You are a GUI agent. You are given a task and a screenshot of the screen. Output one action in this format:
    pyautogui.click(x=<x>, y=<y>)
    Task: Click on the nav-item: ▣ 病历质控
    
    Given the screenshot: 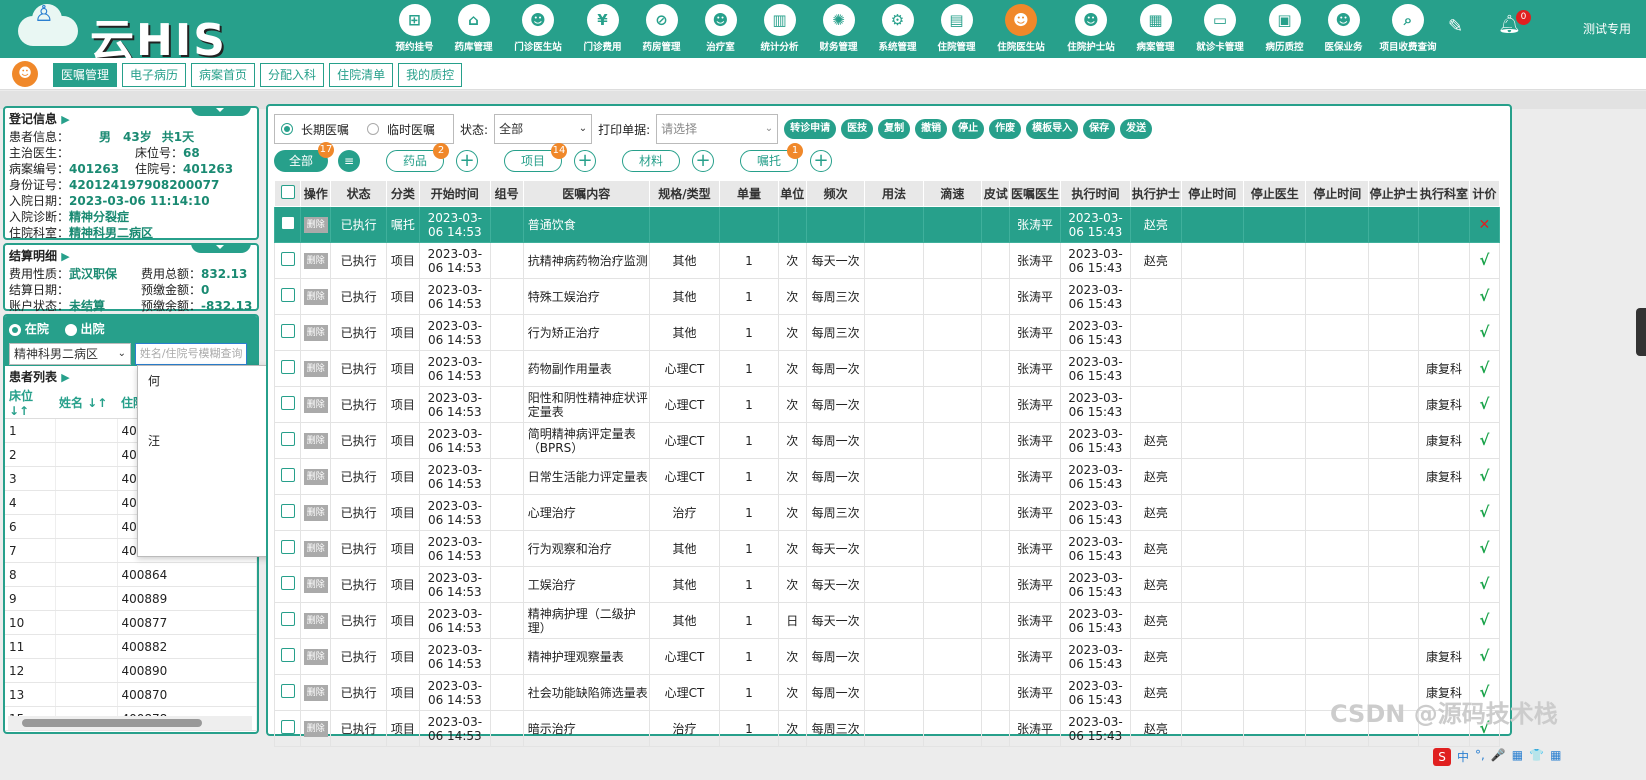 What is the action you would take?
    pyautogui.click(x=1284, y=30)
    